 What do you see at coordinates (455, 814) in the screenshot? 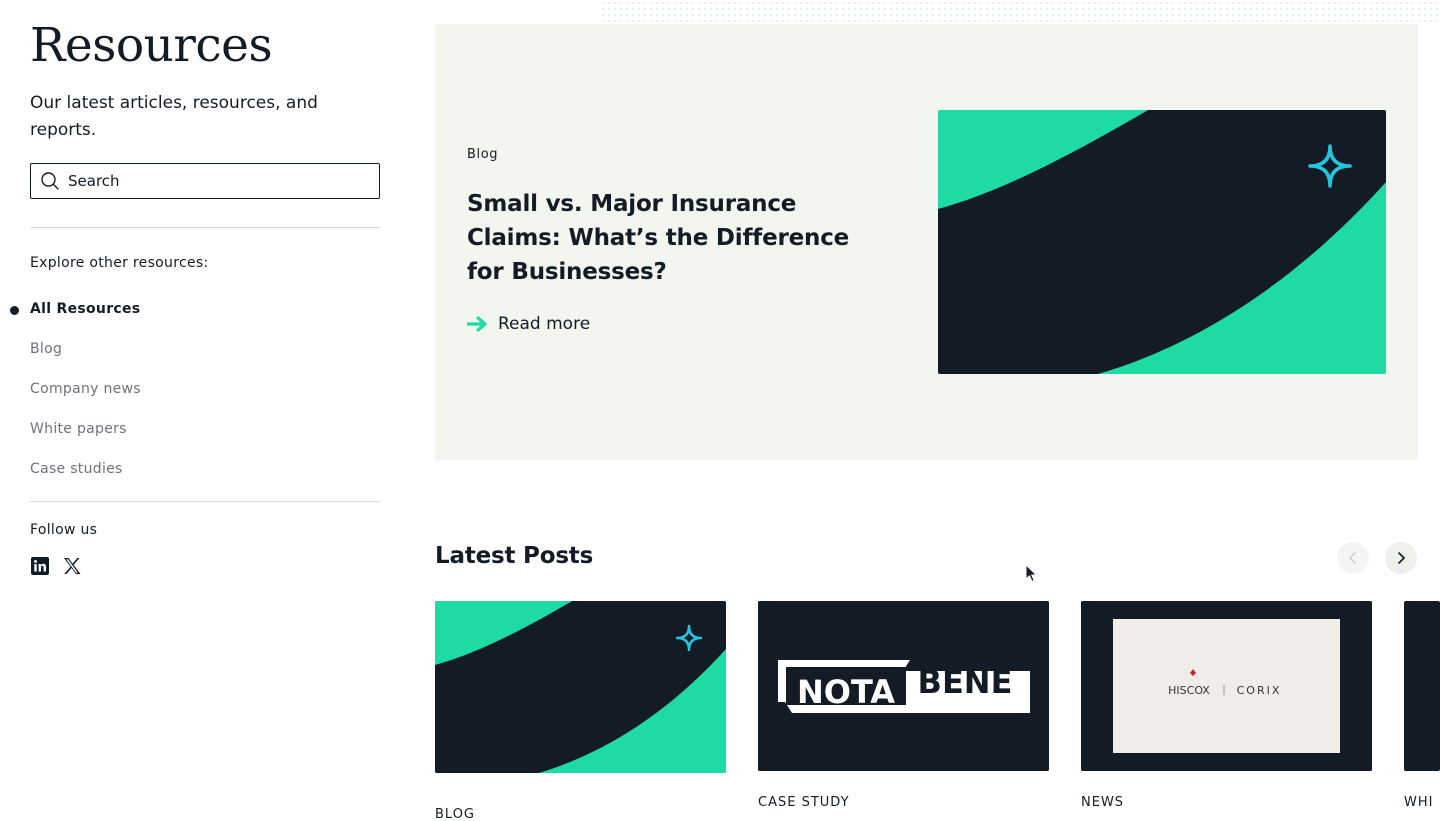
I see `post-card-tag: BLOG` at bounding box center [455, 814].